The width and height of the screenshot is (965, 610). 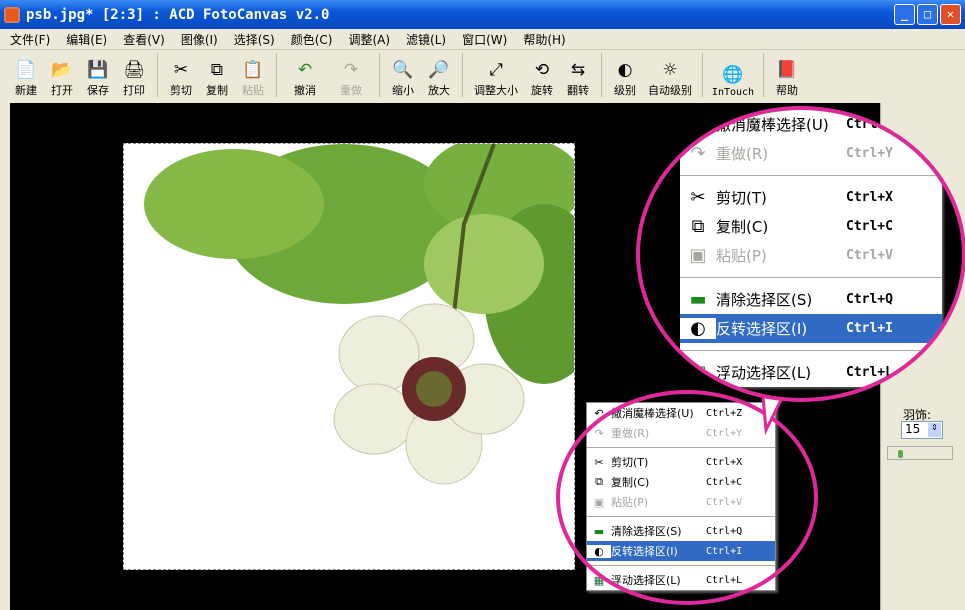 I want to click on undo-button: ↶ 撤消, so click(x=305, y=78).